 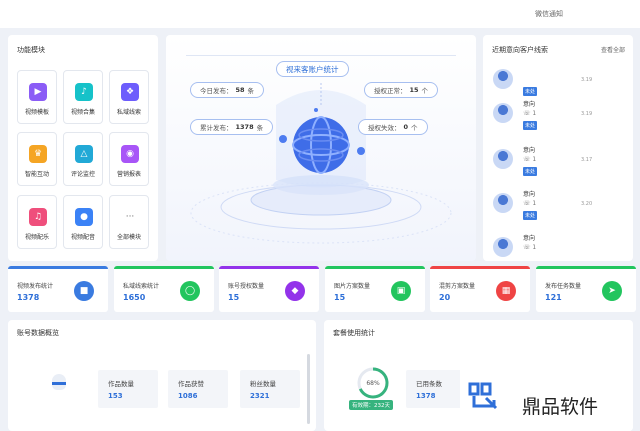 I want to click on trophy-icon: ♛, so click(x=38, y=154).